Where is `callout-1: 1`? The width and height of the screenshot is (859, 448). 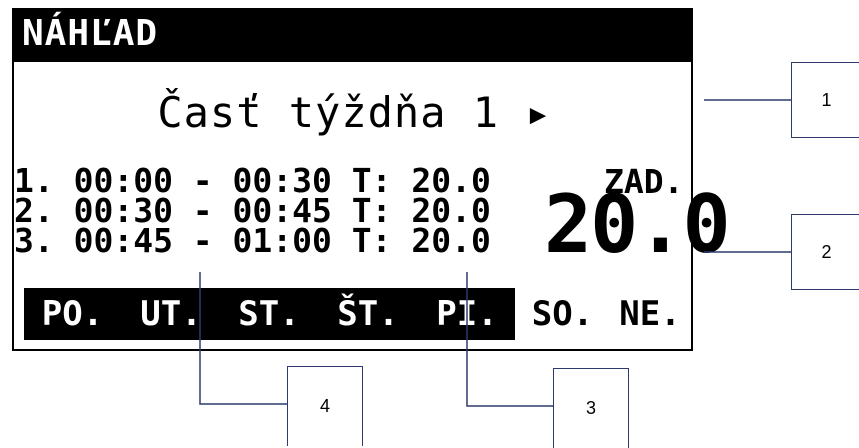 callout-1: 1 is located at coordinates (825, 100).